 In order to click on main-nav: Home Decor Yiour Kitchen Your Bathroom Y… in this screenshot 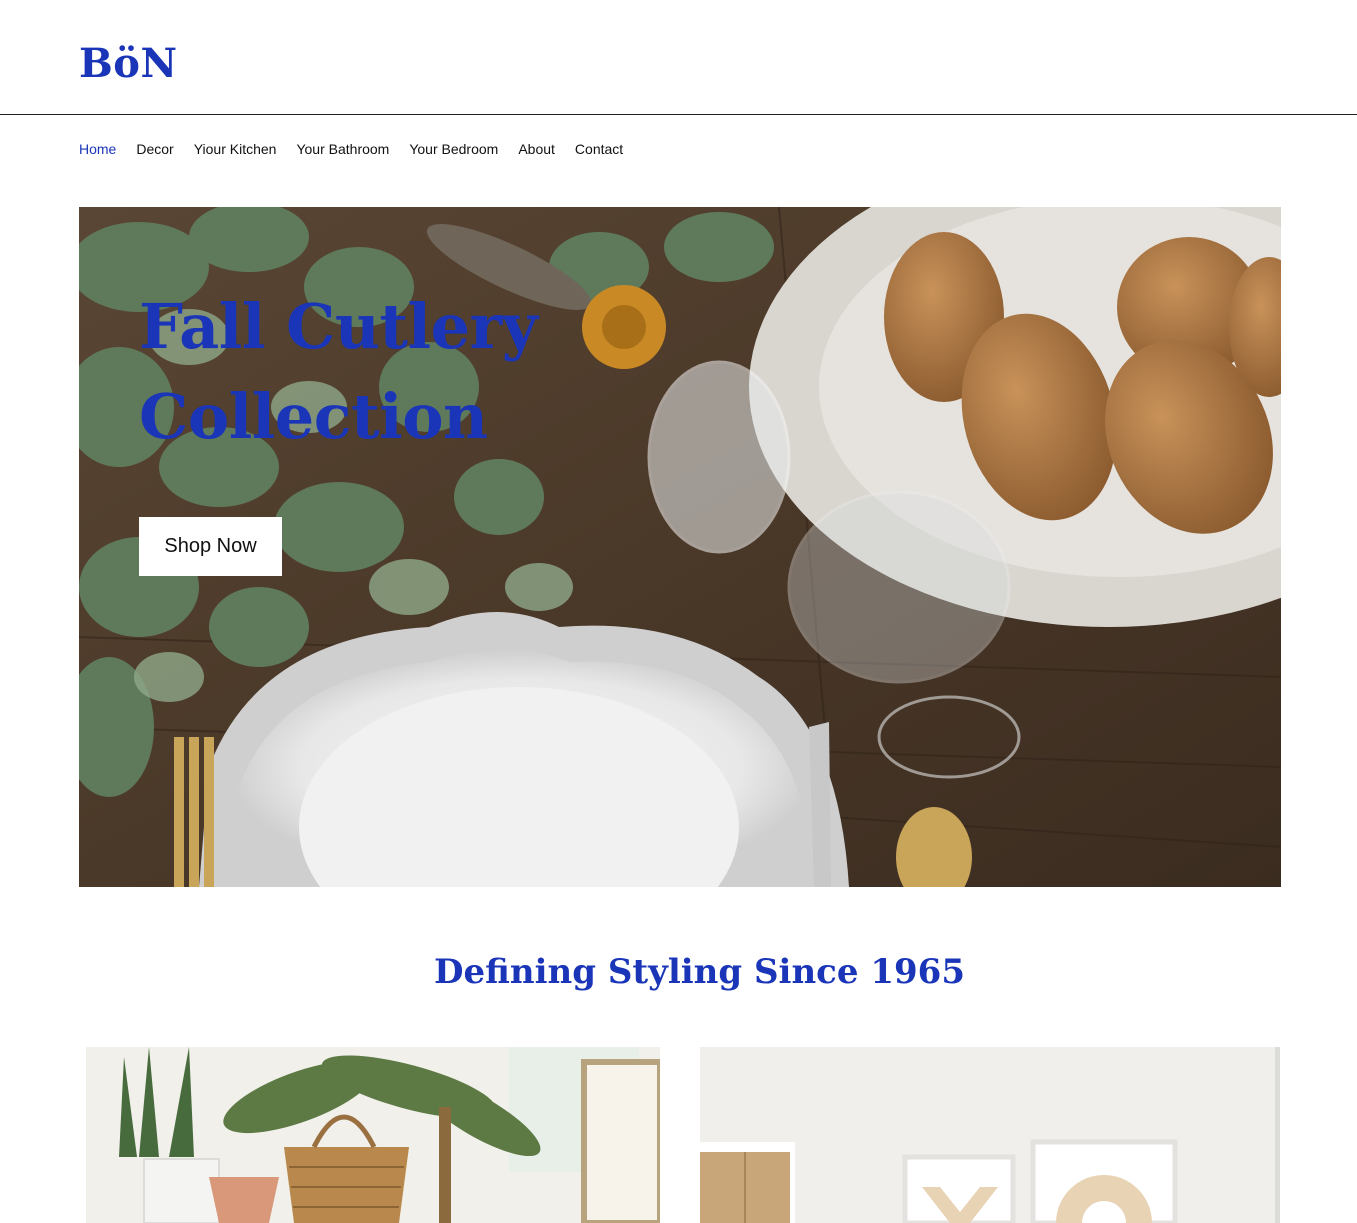, I will do `click(361, 149)`.